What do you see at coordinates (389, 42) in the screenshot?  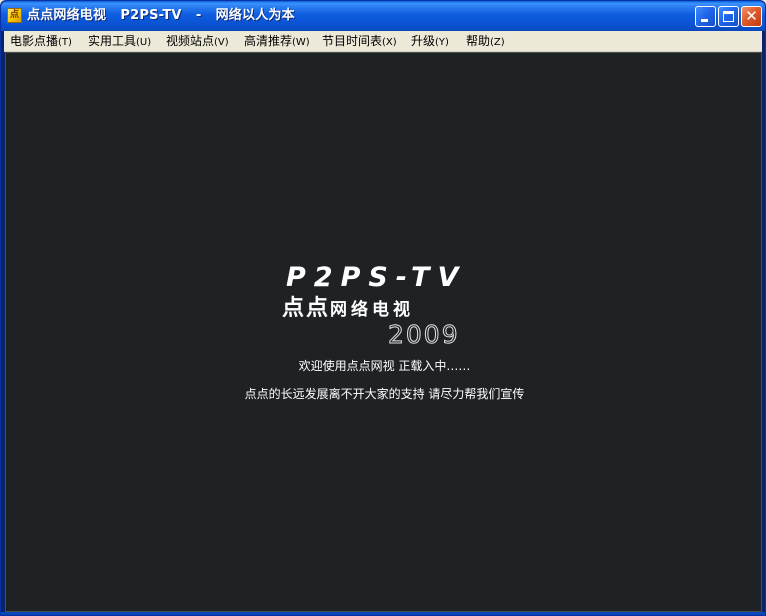 I see `menu-shortcut: (X)` at bounding box center [389, 42].